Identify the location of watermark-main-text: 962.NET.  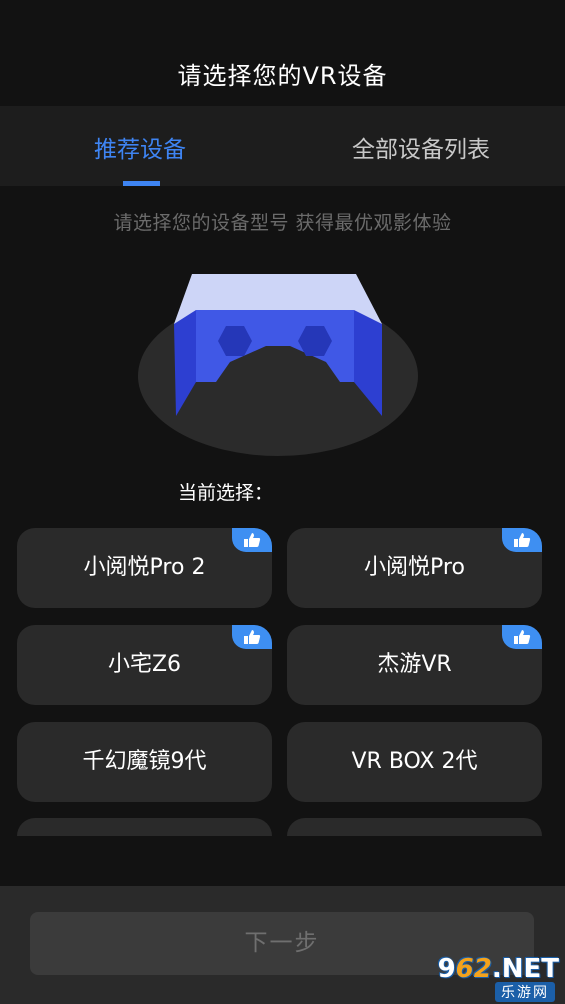
(498, 969).